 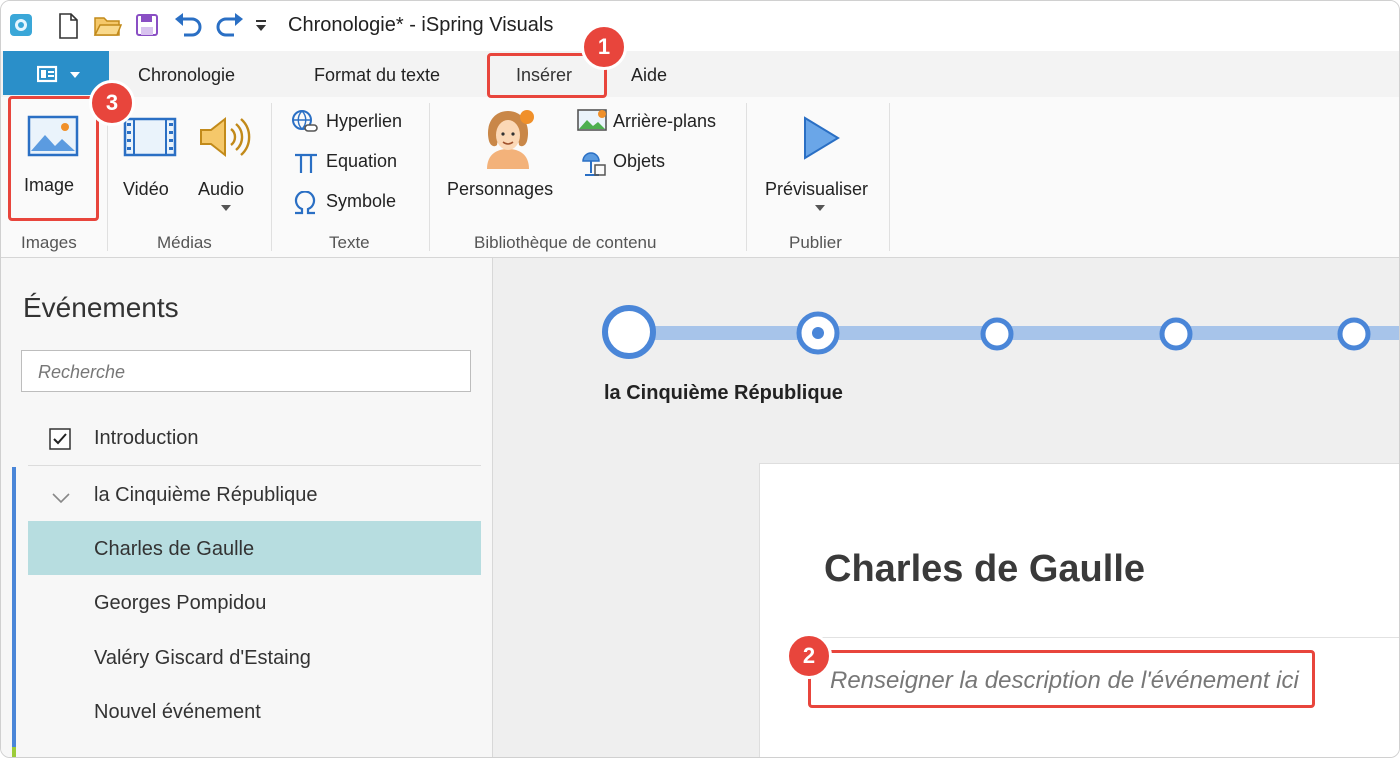 I want to click on search-placeholder: Recherche, so click(x=82, y=372).